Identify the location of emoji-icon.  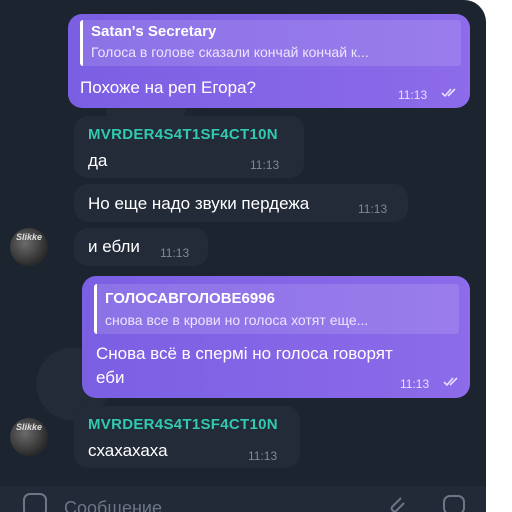
(35, 502).